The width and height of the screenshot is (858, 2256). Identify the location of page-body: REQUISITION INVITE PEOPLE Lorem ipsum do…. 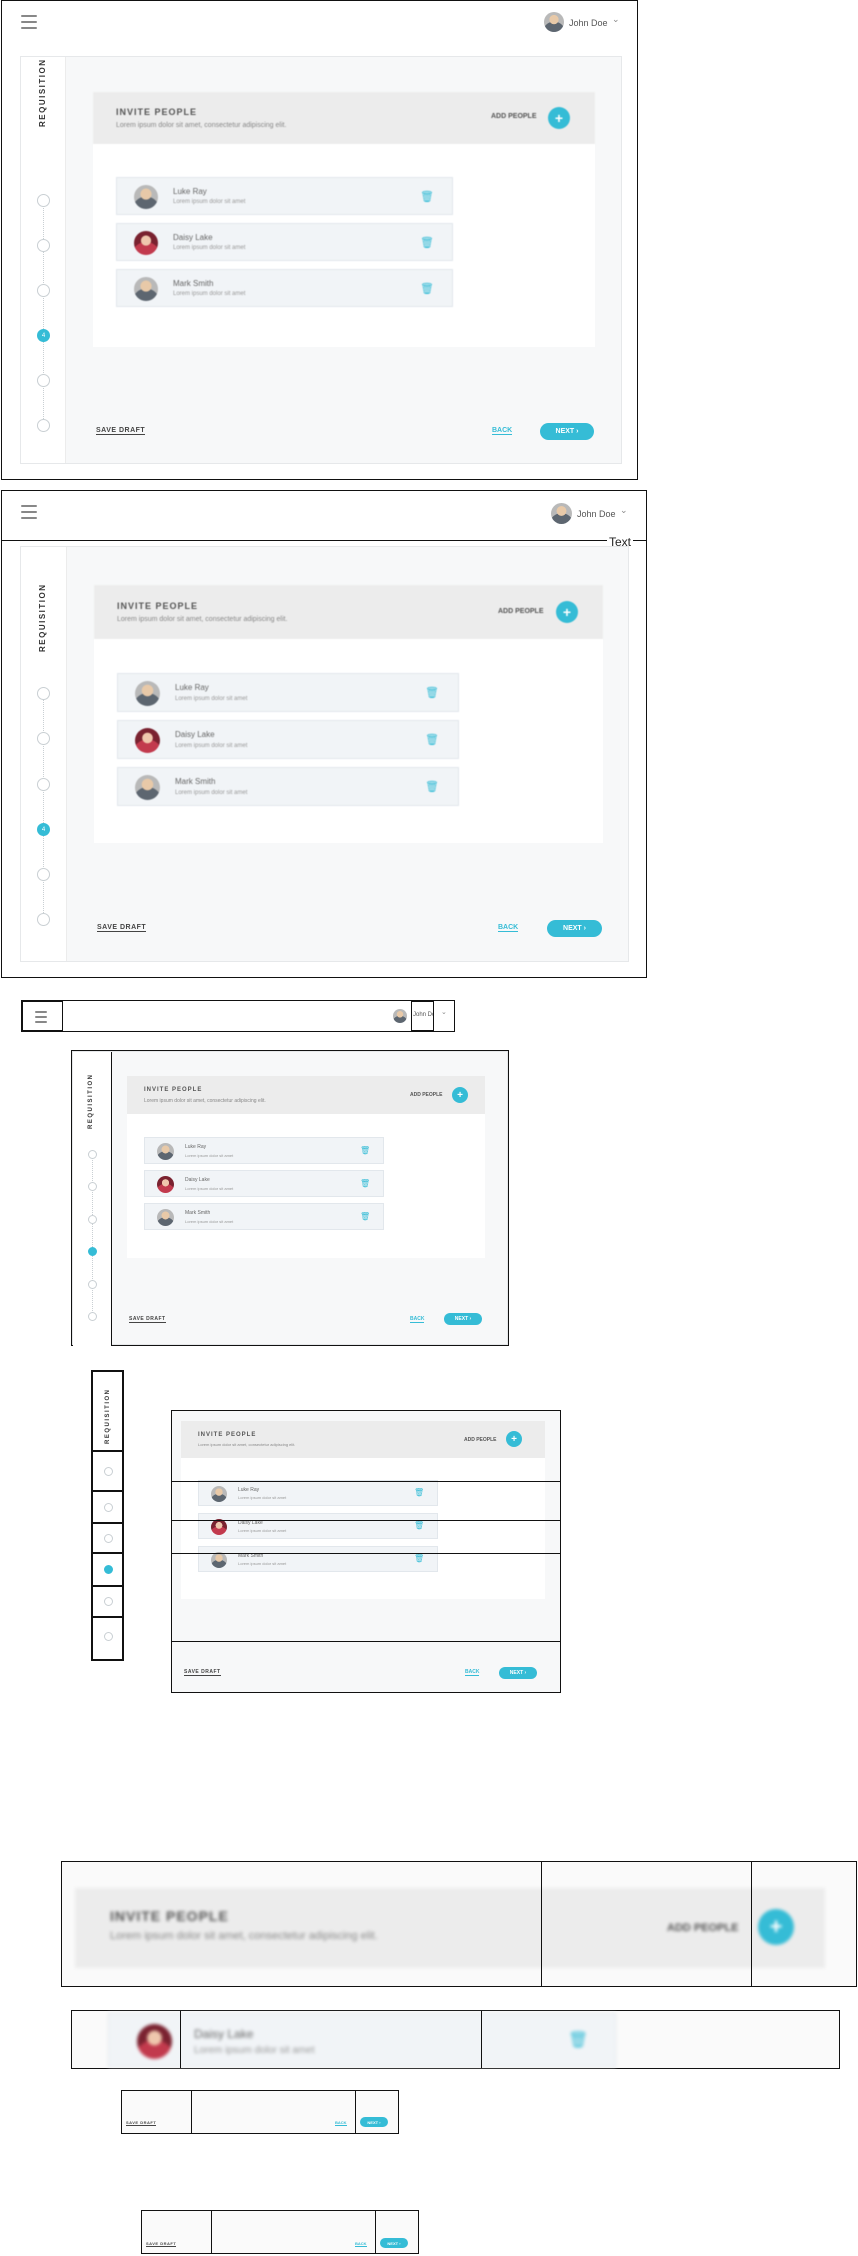
(290, 1198).